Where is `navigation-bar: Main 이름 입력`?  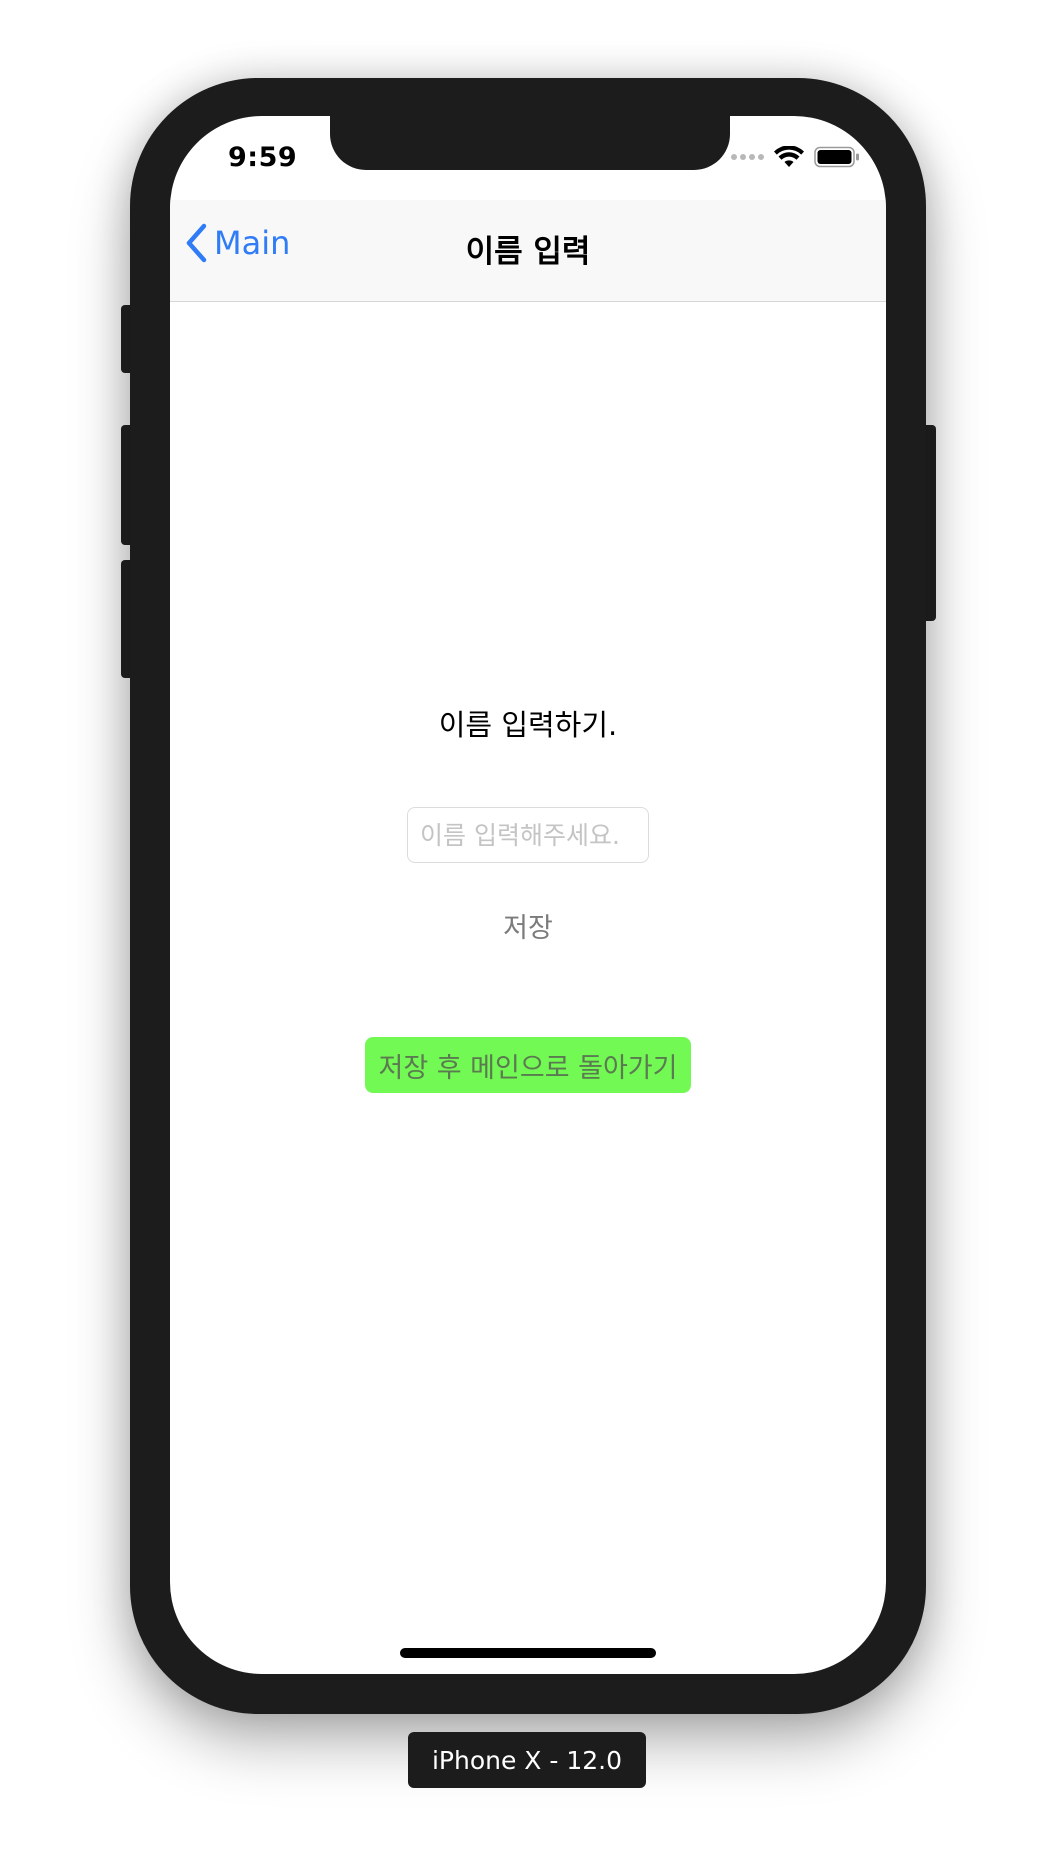
navigation-bar: Main 이름 입력 is located at coordinates (528, 251).